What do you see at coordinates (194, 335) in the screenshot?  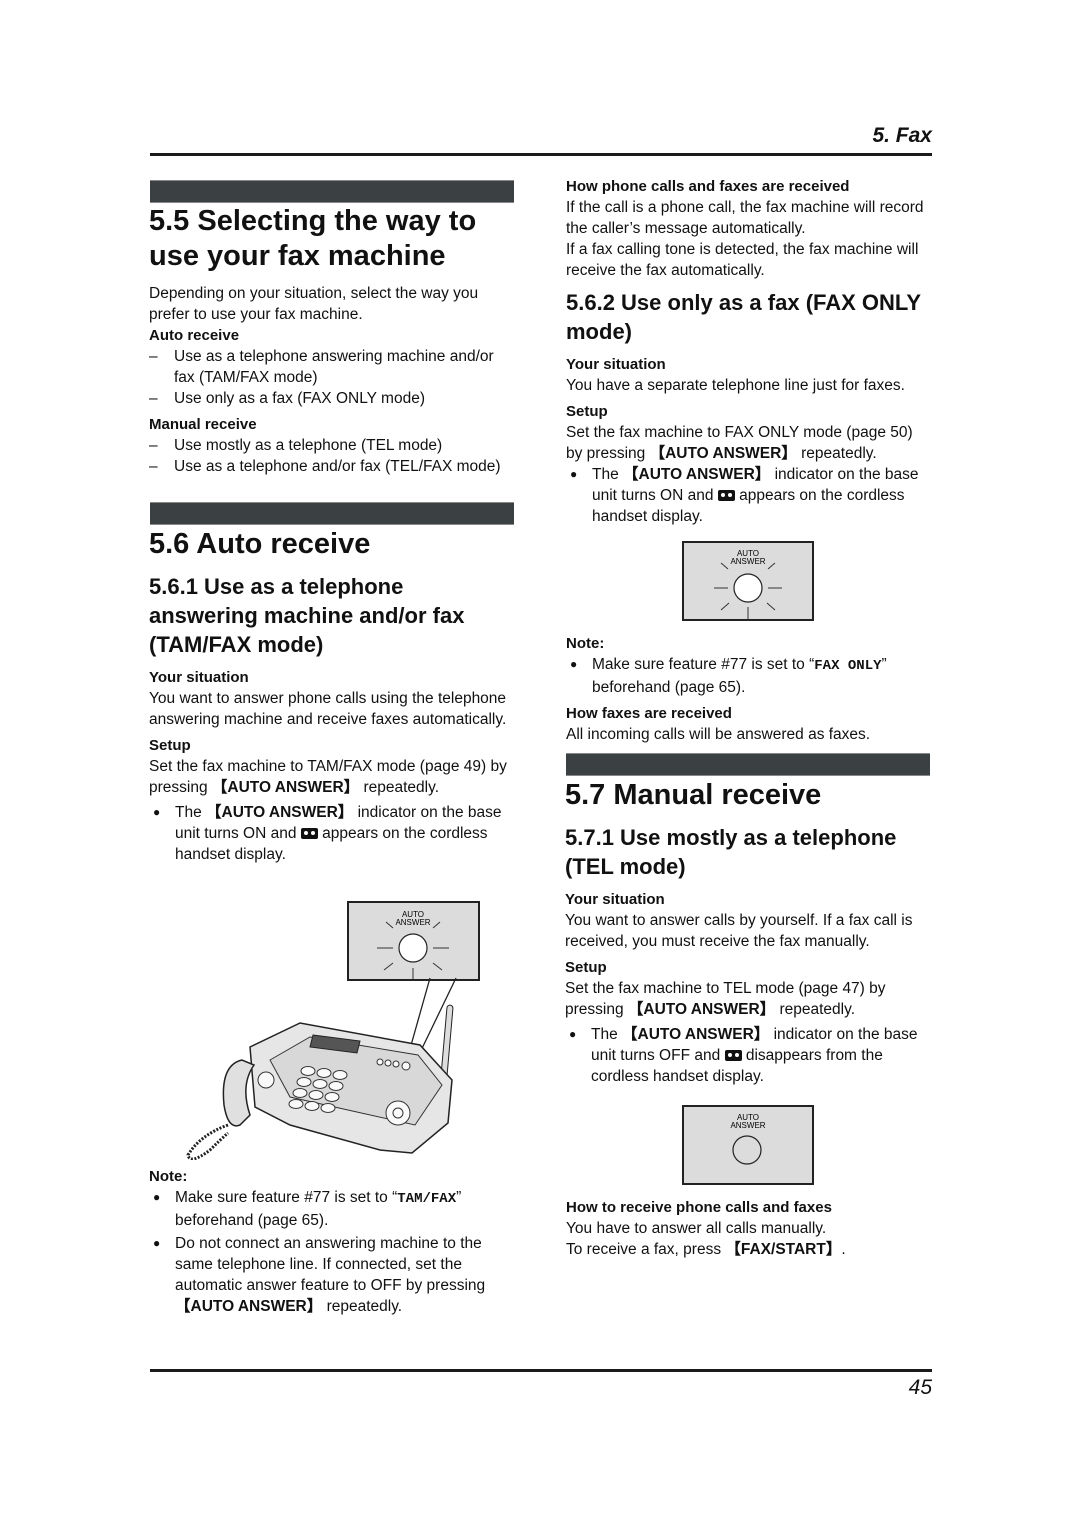 I see `auto-receive-label: Auto receive` at bounding box center [194, 335].